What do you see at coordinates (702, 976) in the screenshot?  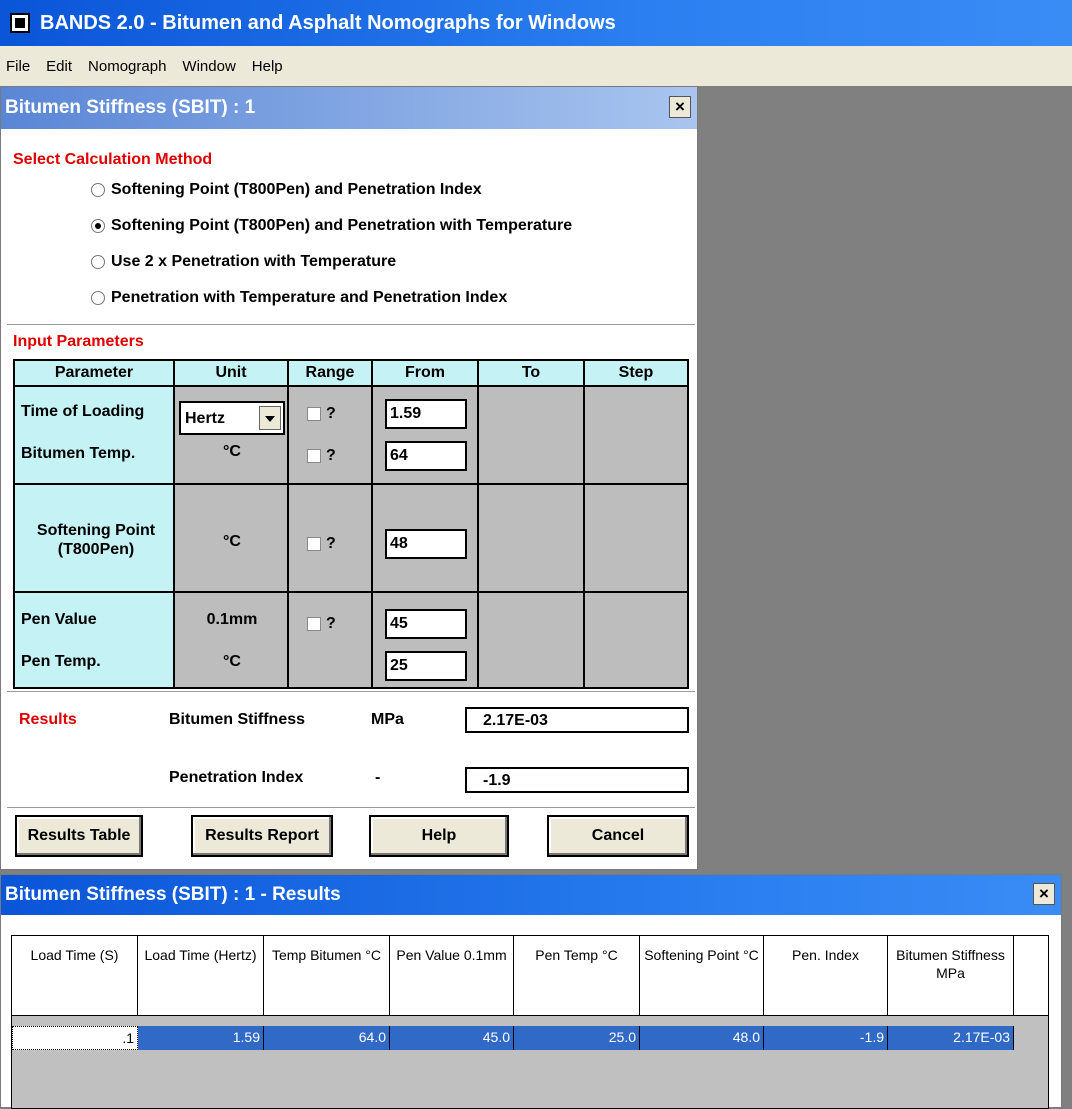 I see `col-softening-point: Softening Point °C` at bounding box center [702, 976].